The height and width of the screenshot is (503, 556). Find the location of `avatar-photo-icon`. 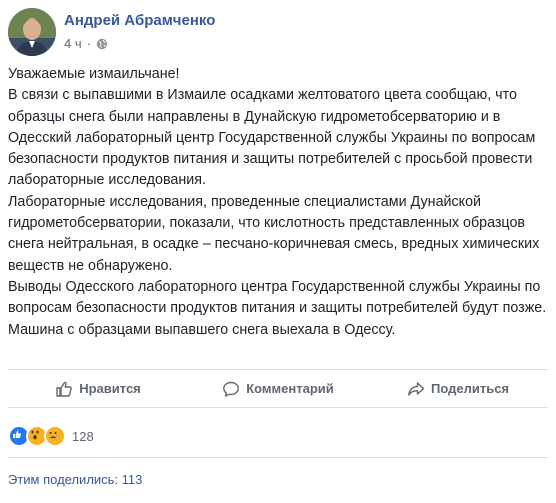

avatar-photo-icon is located at coordinates (32, 32).